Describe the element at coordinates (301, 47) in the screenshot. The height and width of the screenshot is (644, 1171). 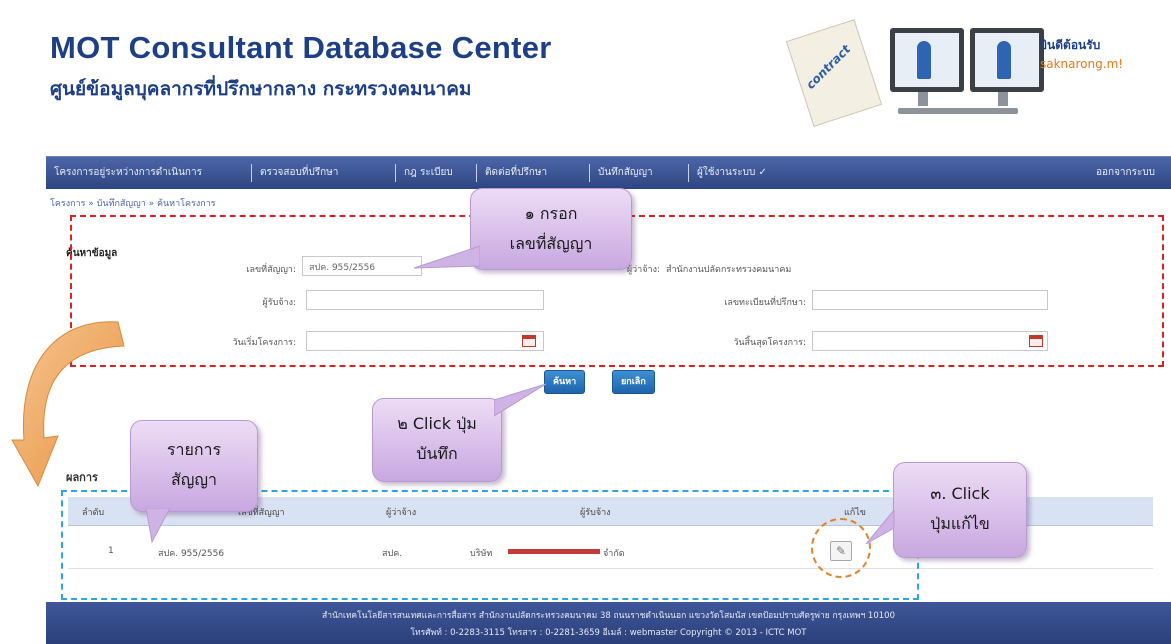
I see `site-title: MOT Consultant Database Center` at that location.